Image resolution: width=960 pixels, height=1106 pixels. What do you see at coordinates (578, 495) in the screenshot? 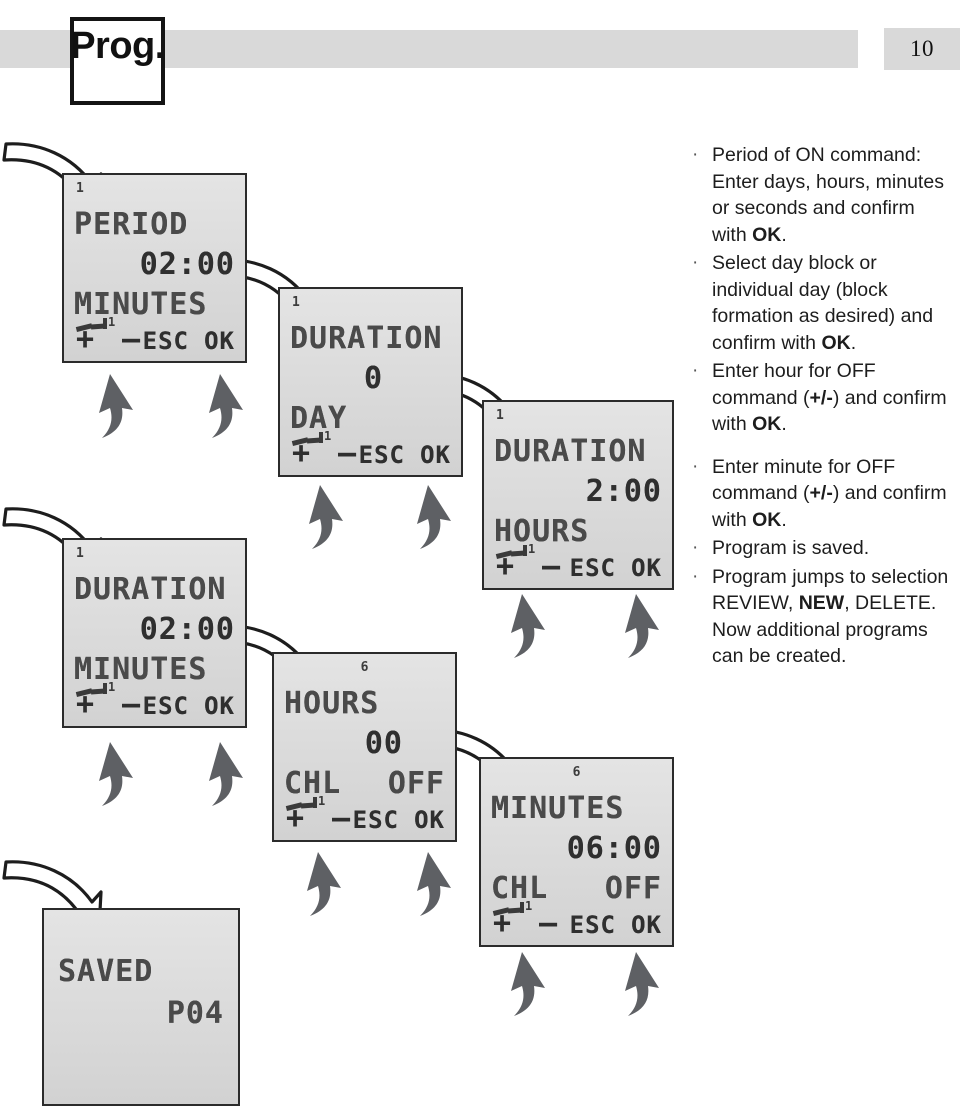
I see `lcd-panel-duration-hours: 1 DURATION 2:00 HOURS 1 + – ESC OK` at bounding box center [578, 495].